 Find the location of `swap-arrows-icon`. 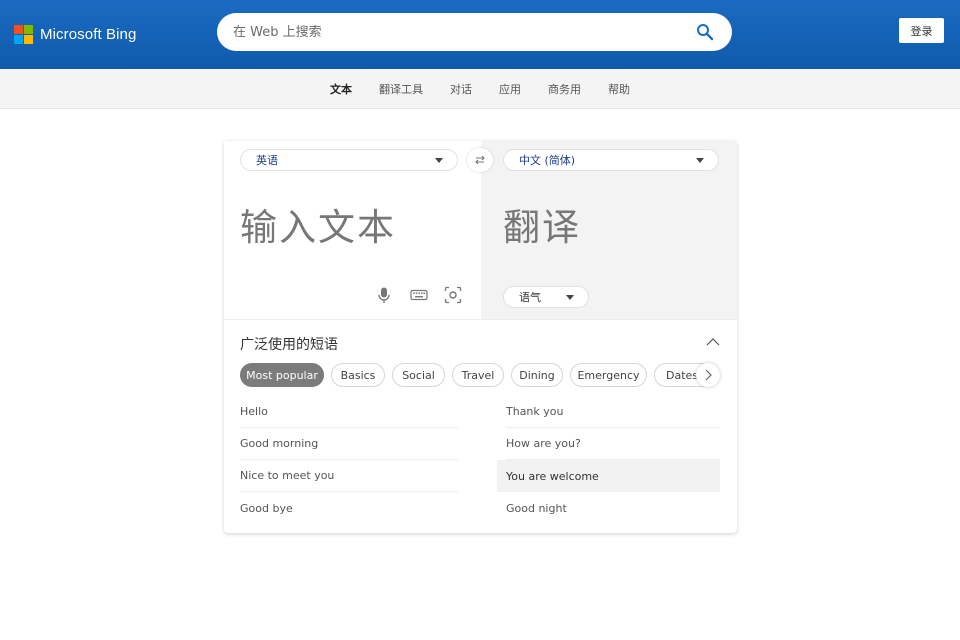

swap-arrows-icon is located at coordinates (480, 160).